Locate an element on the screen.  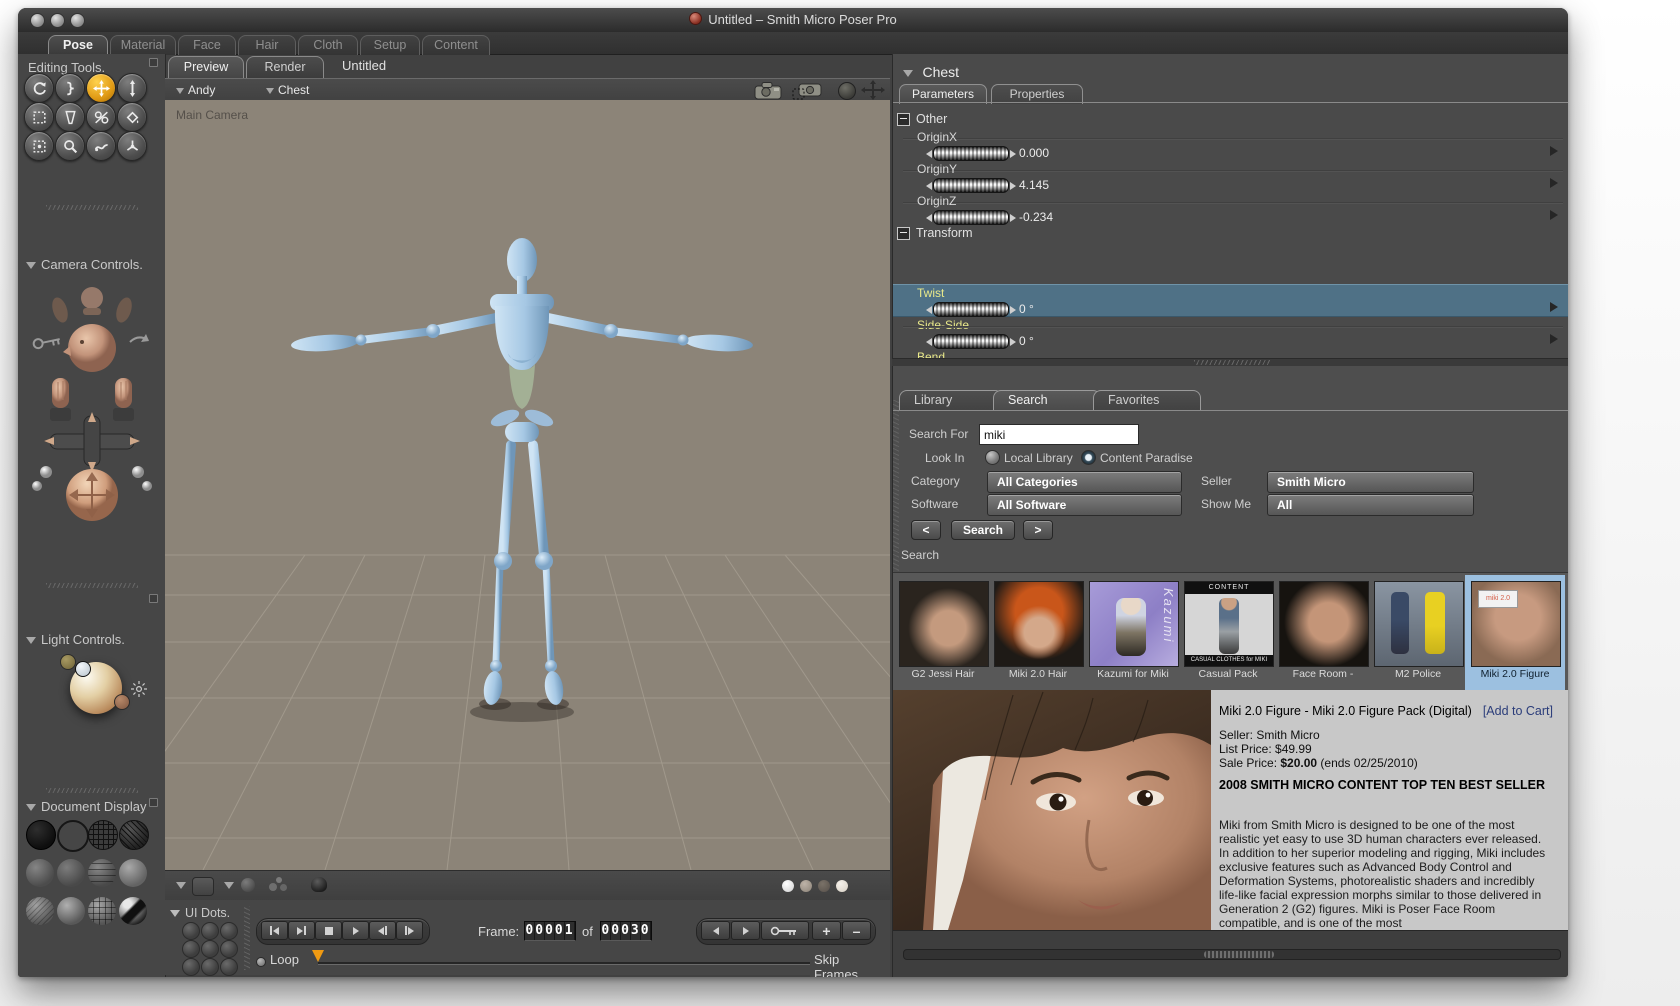
grouping-tool-button is located at coordinates (39, 146).